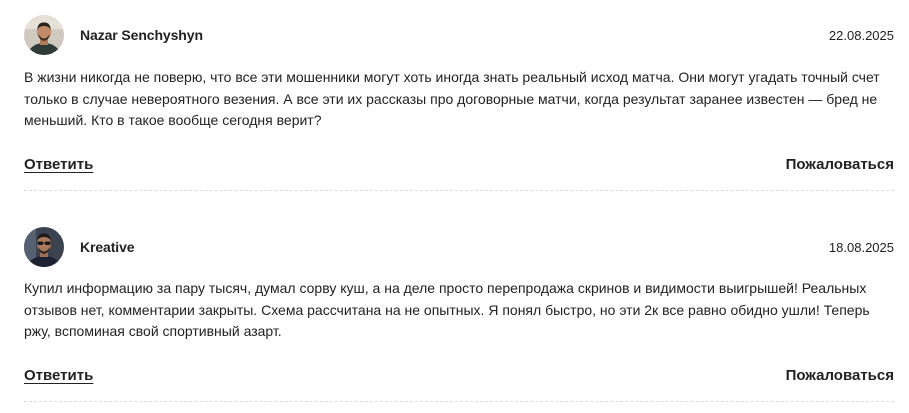 The width and height of the screenshot is (909, 413). What do you see at coordinates (107, 247) in the screenshot?
I see `comment-author: Kreative` at bounding box center [107, 247].